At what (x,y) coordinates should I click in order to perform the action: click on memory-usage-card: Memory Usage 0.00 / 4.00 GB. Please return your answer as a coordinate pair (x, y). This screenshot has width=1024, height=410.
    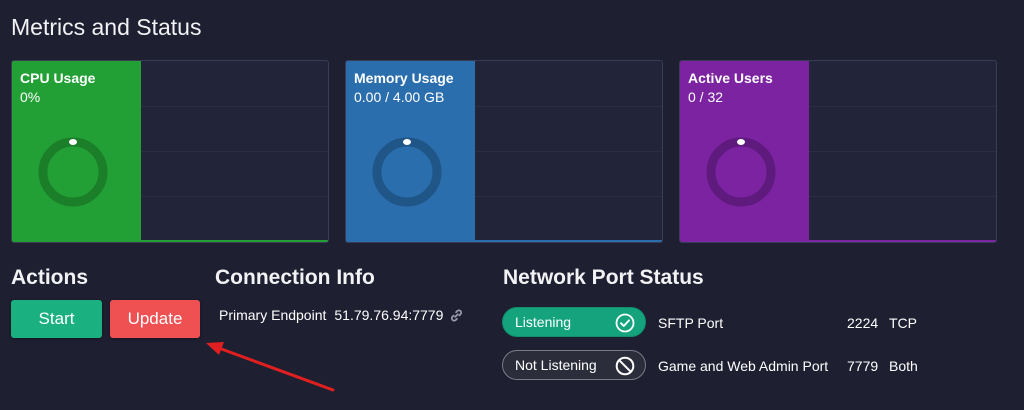
    Looking at the image, I should click on (504, 151).